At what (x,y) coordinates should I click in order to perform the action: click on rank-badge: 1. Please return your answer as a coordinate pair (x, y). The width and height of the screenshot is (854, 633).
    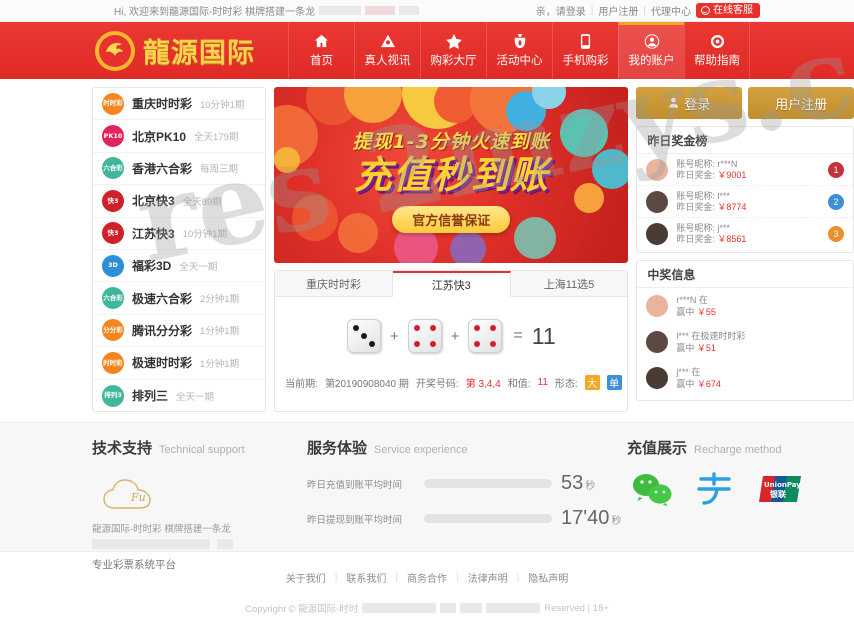
    Looking at the image, I should click on (836, 169).